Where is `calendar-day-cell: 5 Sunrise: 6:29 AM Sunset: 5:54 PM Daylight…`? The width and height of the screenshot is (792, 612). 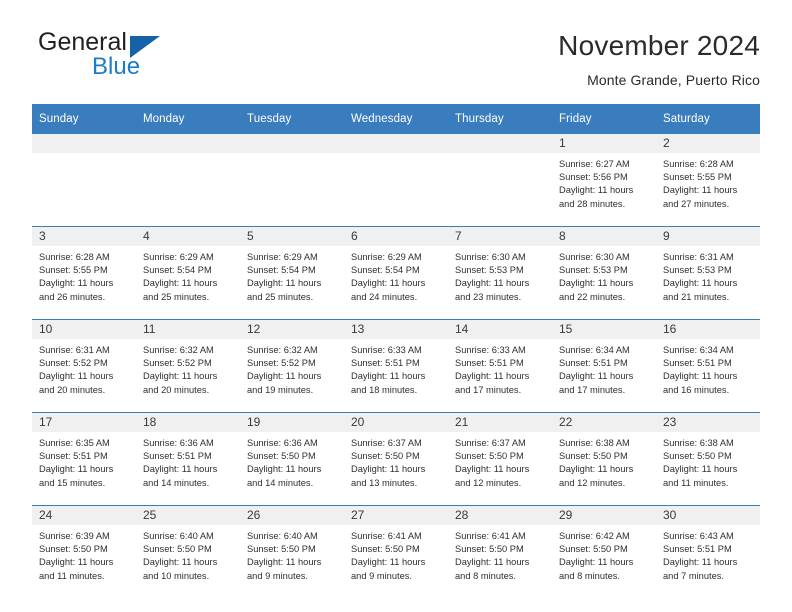
calendar-day-cell: 5 Sunrise: 6:29 AM Sunset: 5:54 PM Daylight… is located at coordinates (292, 273).